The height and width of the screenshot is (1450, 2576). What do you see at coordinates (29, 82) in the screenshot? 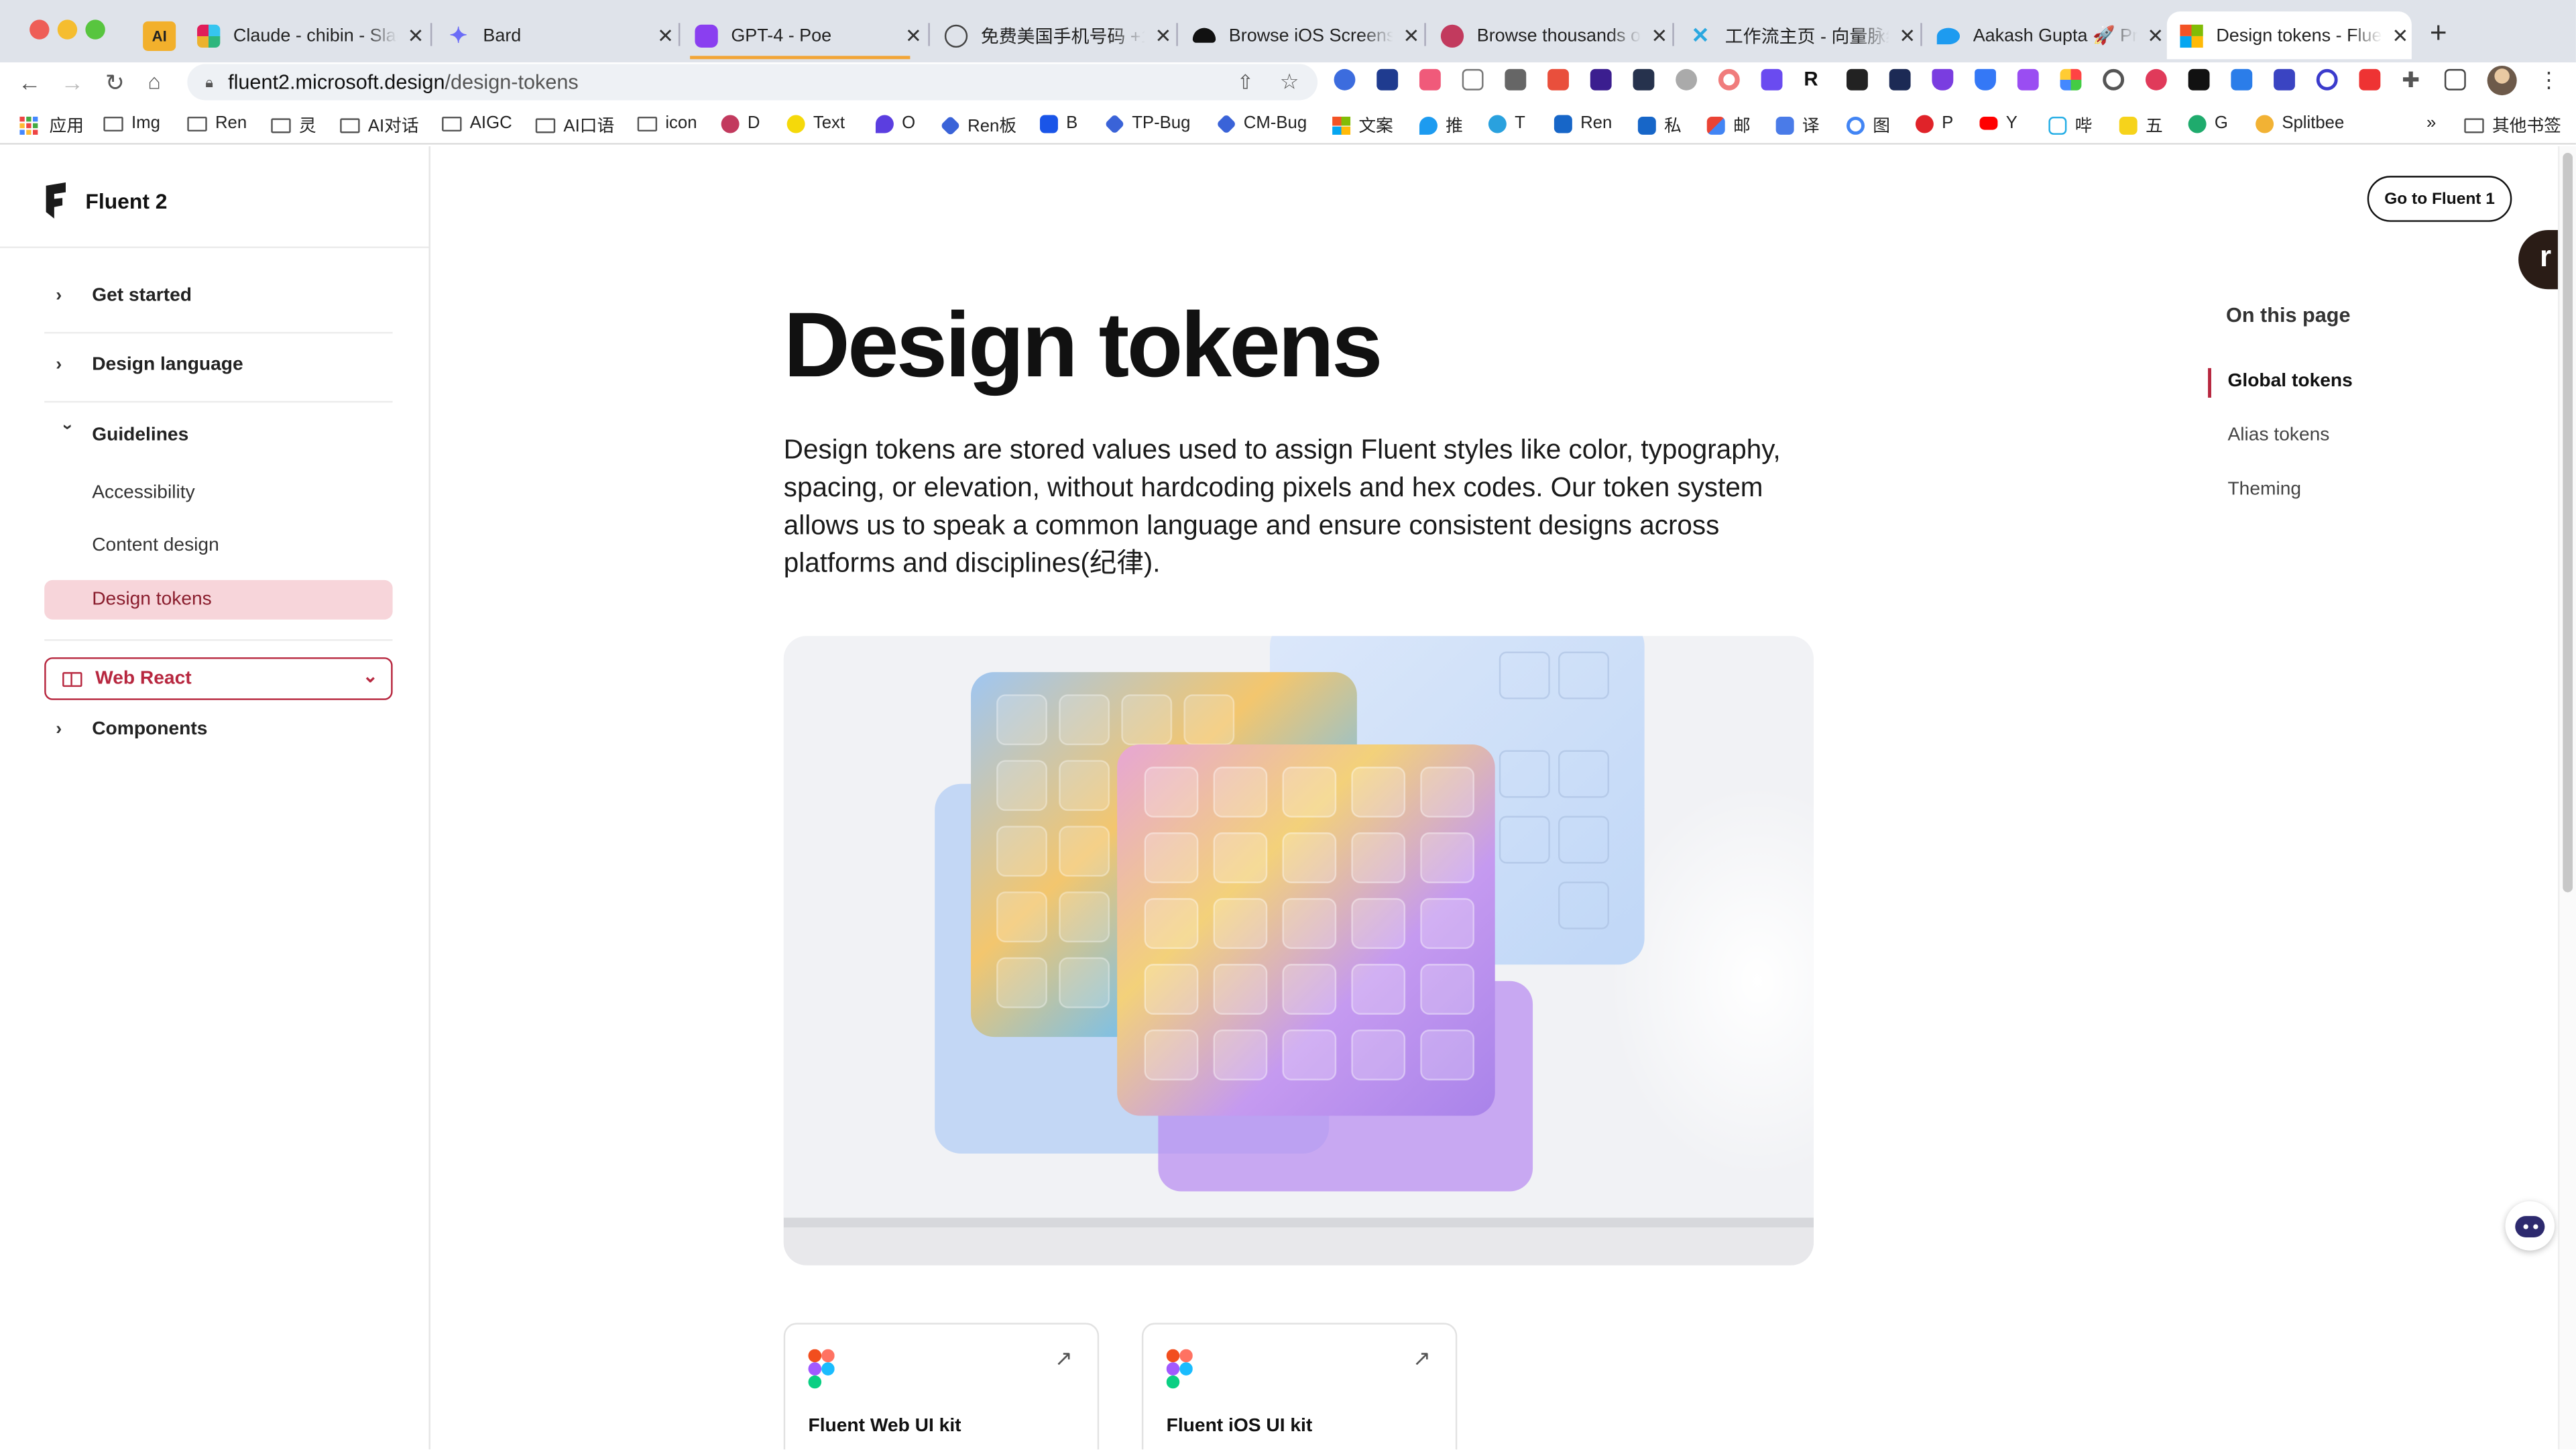
I see `back-icon: ←` at bounding box center [29, 82].